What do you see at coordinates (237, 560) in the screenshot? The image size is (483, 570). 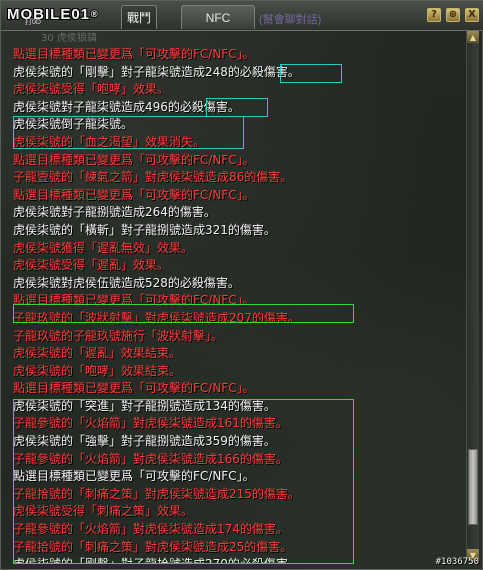 I see `log-line: 虎侯柒號的「剛擊」對子龍拾號造成270的必殺傷害。` at bounding box center [237, 560].